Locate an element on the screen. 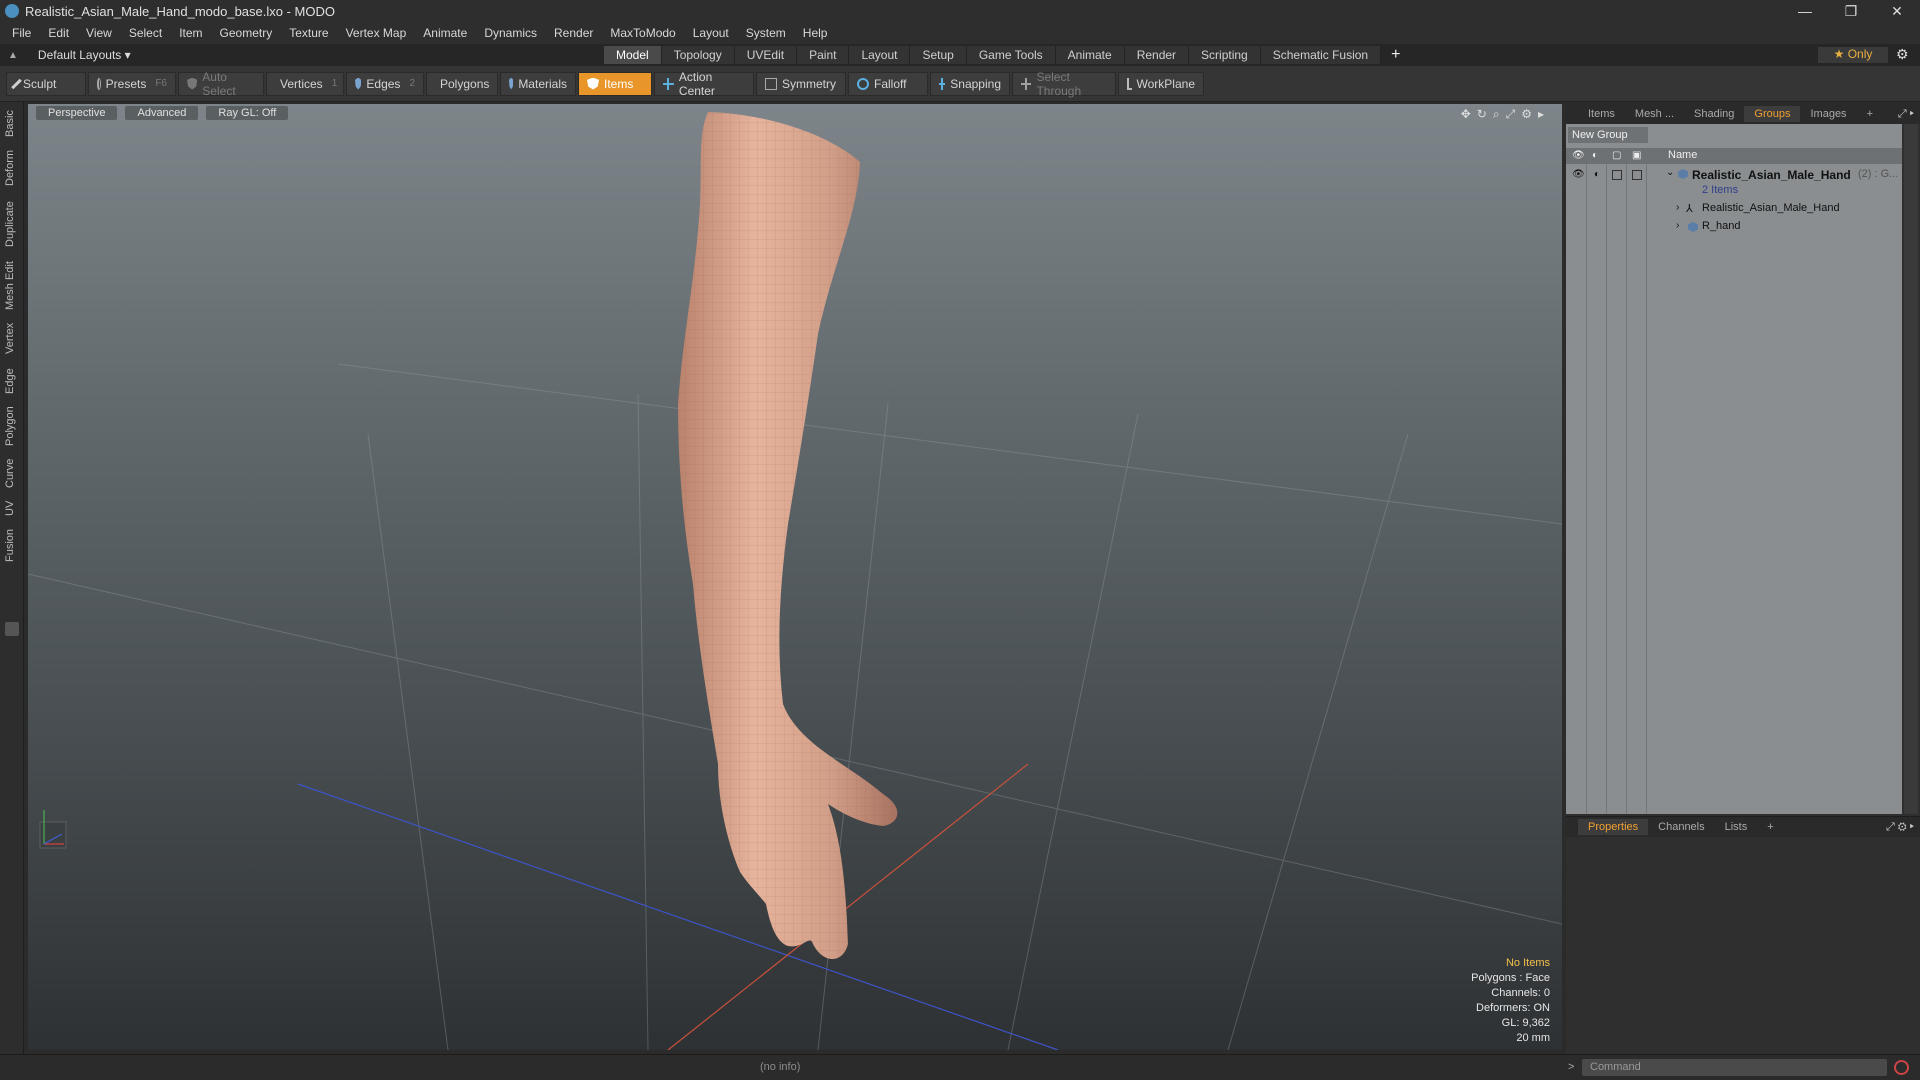 Image resolution: width=1920 pixels, height=1080 pixels. shading-mode-button: Advanced is located at coordinates (162, 113).